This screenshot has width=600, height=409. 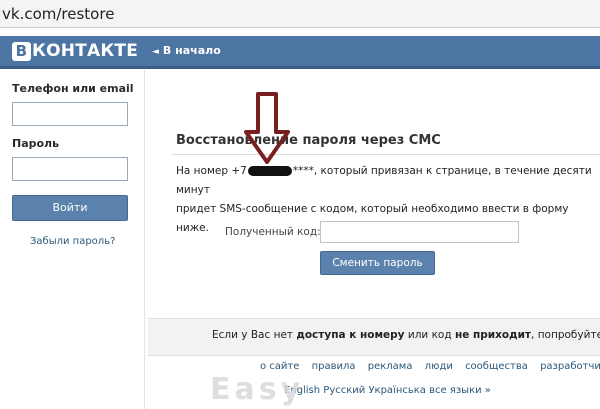 I want to click on not-received-link: не приходит, so click(x=493, y=335).